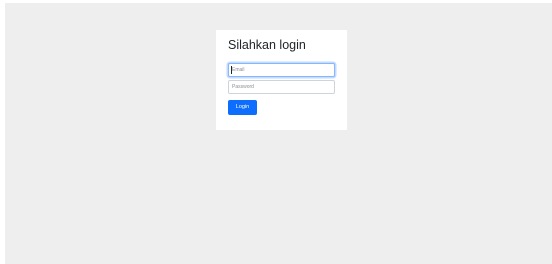 Image resolution: width=552 pixels, height=264 pixels. I want to click on login-card: Silahkan login Login, so click(281, 80).